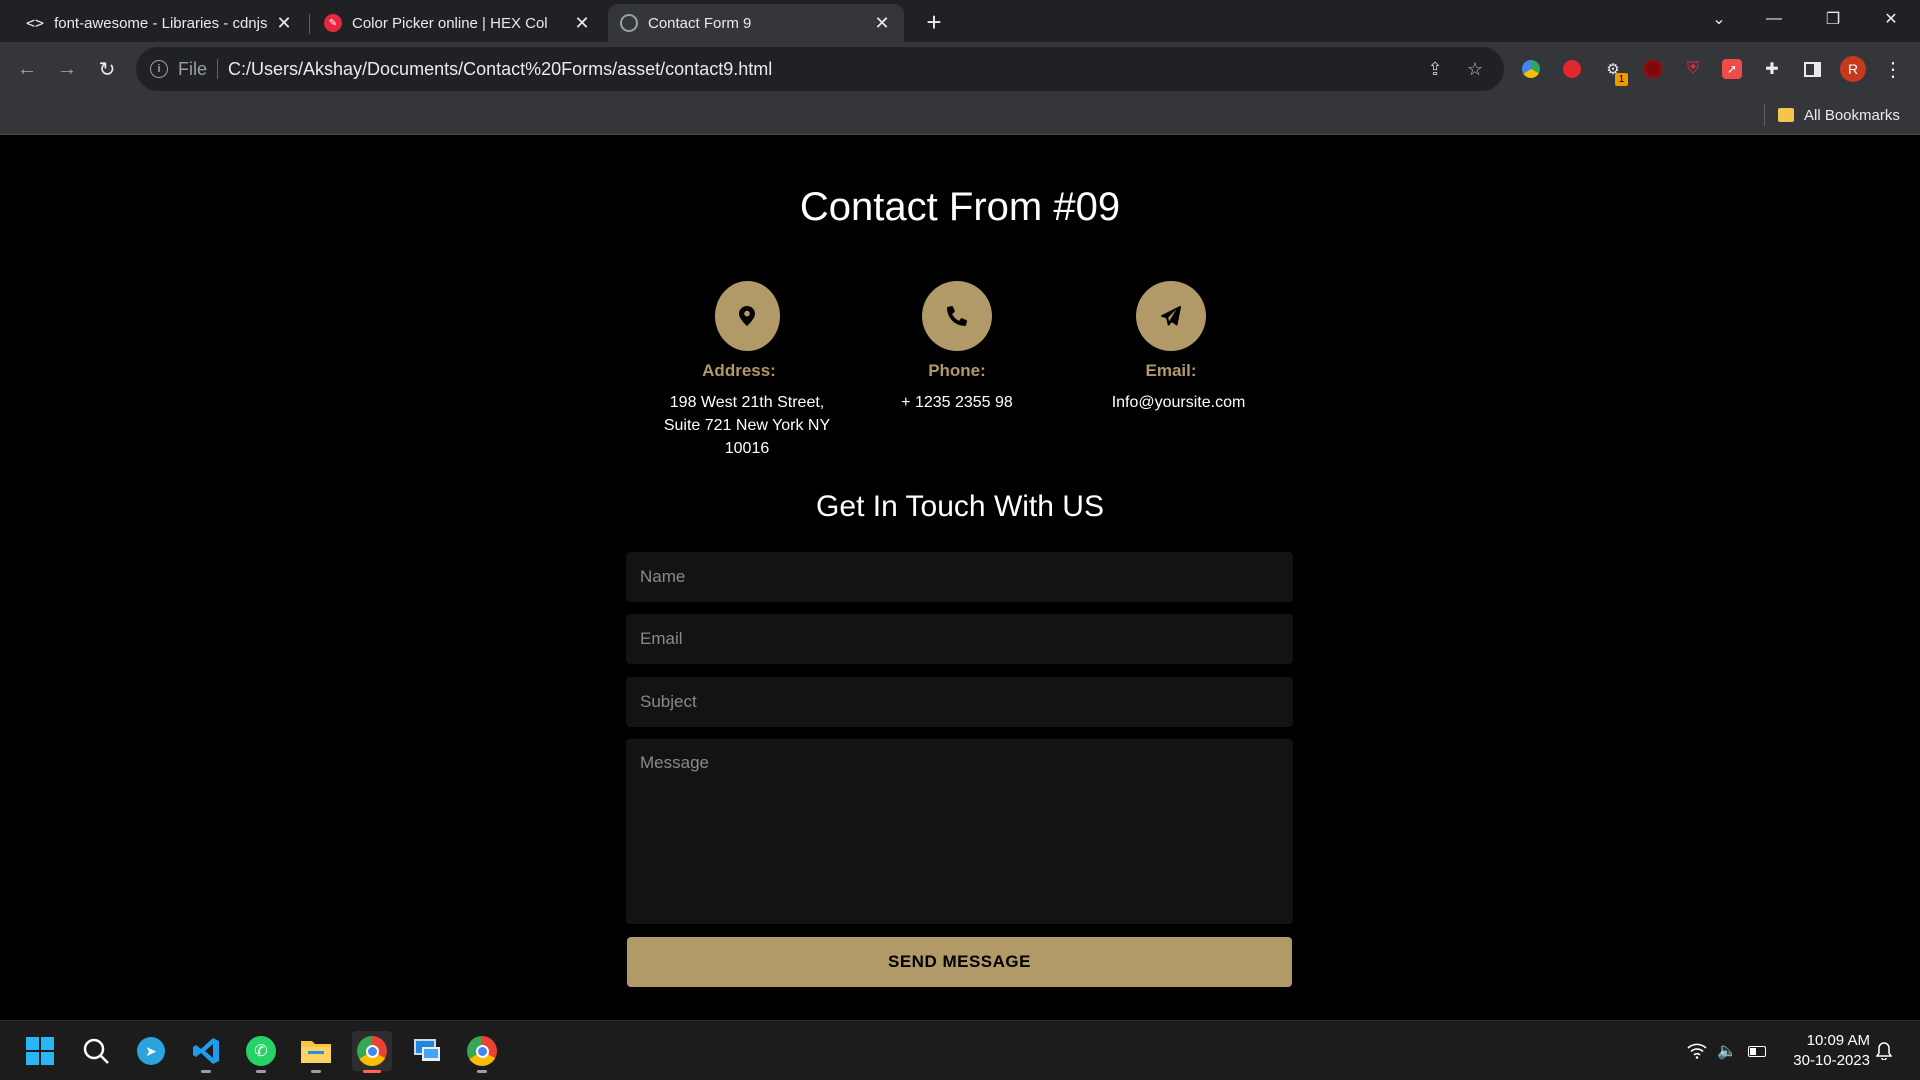 Image resolution: width=1920 pixels, height=1080 pixels. What do you see at coordinates (193, 68) in the screenshot?
I see `address-scheme: File` at bounding box center [193, 68].